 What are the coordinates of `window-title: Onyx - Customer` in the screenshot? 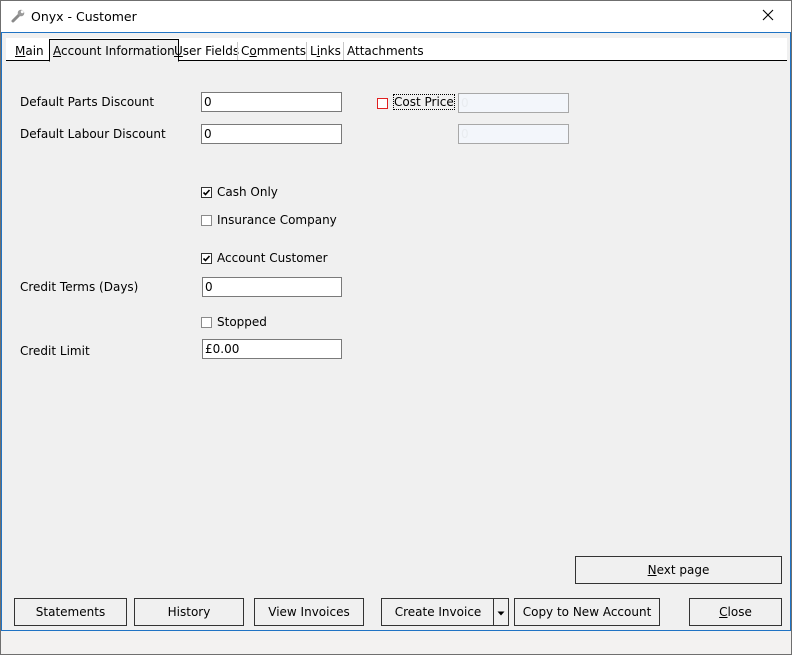 It's located at (84, 16).